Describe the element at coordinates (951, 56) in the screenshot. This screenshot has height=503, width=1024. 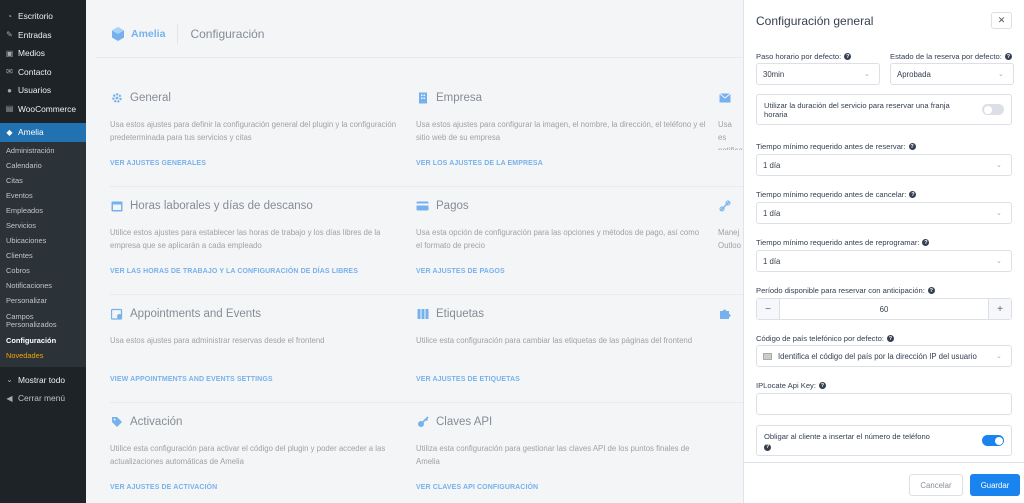
I see `booking-status-label: Estado de la reserva por defecto:?` at that location.